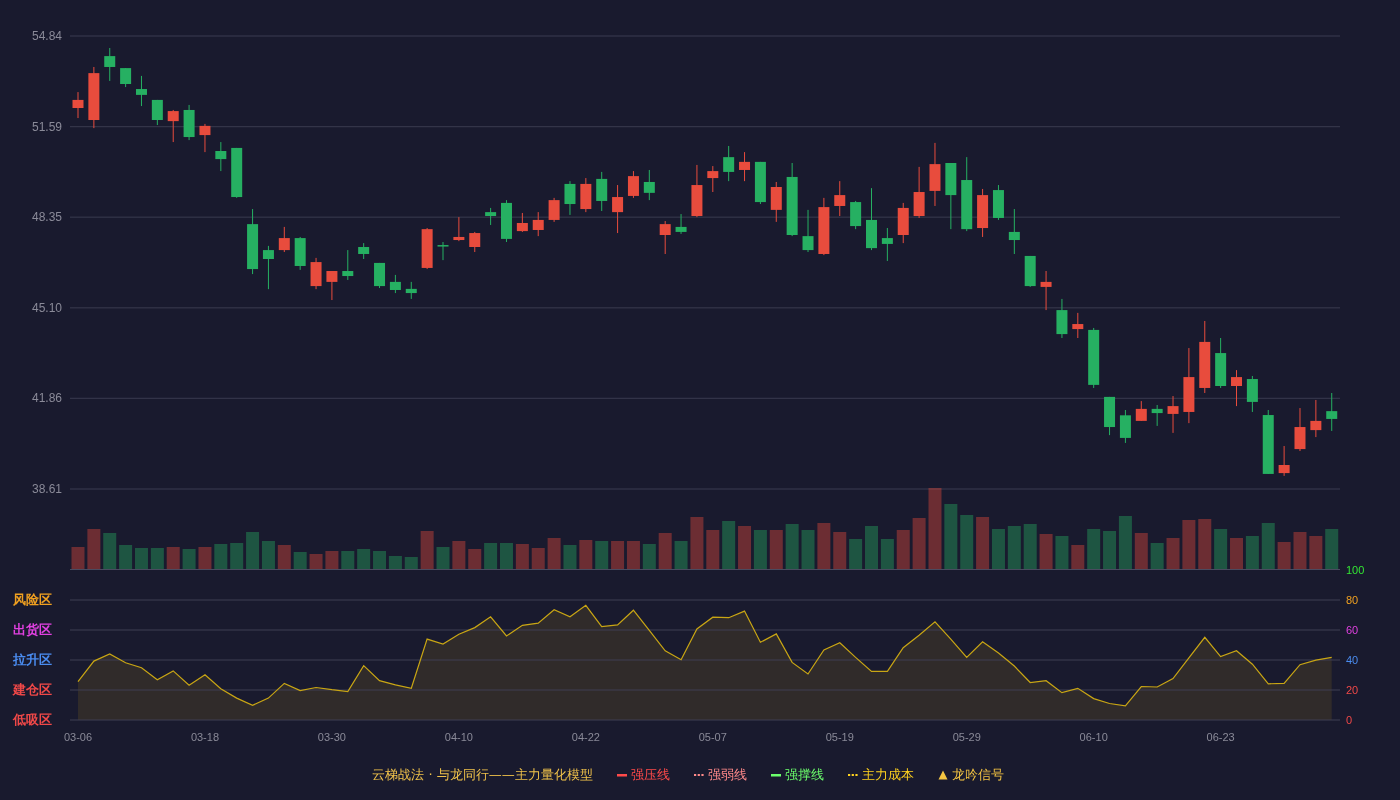 Image resolution: width=1400 pixels, height=800 pixels. I want to click on y-axis-label: 40, so click(1352, 660).